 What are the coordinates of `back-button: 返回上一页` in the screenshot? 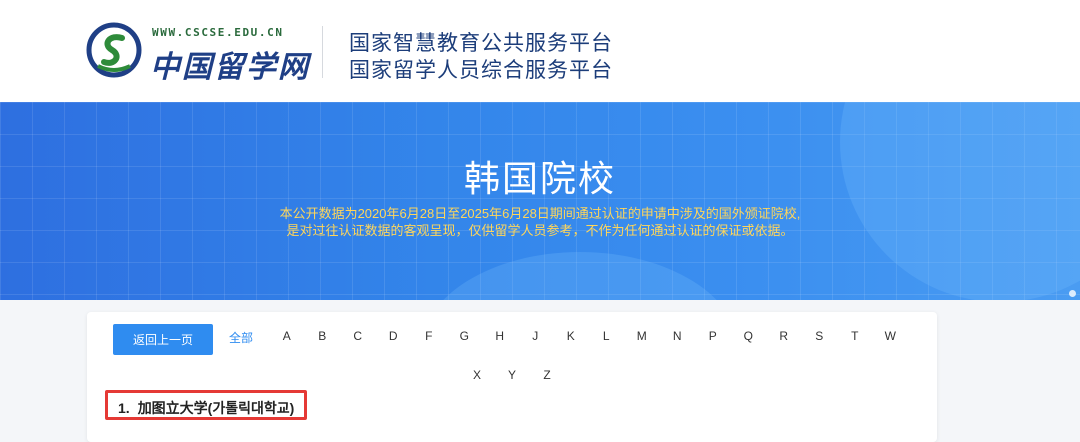 It's located at (163, 339).